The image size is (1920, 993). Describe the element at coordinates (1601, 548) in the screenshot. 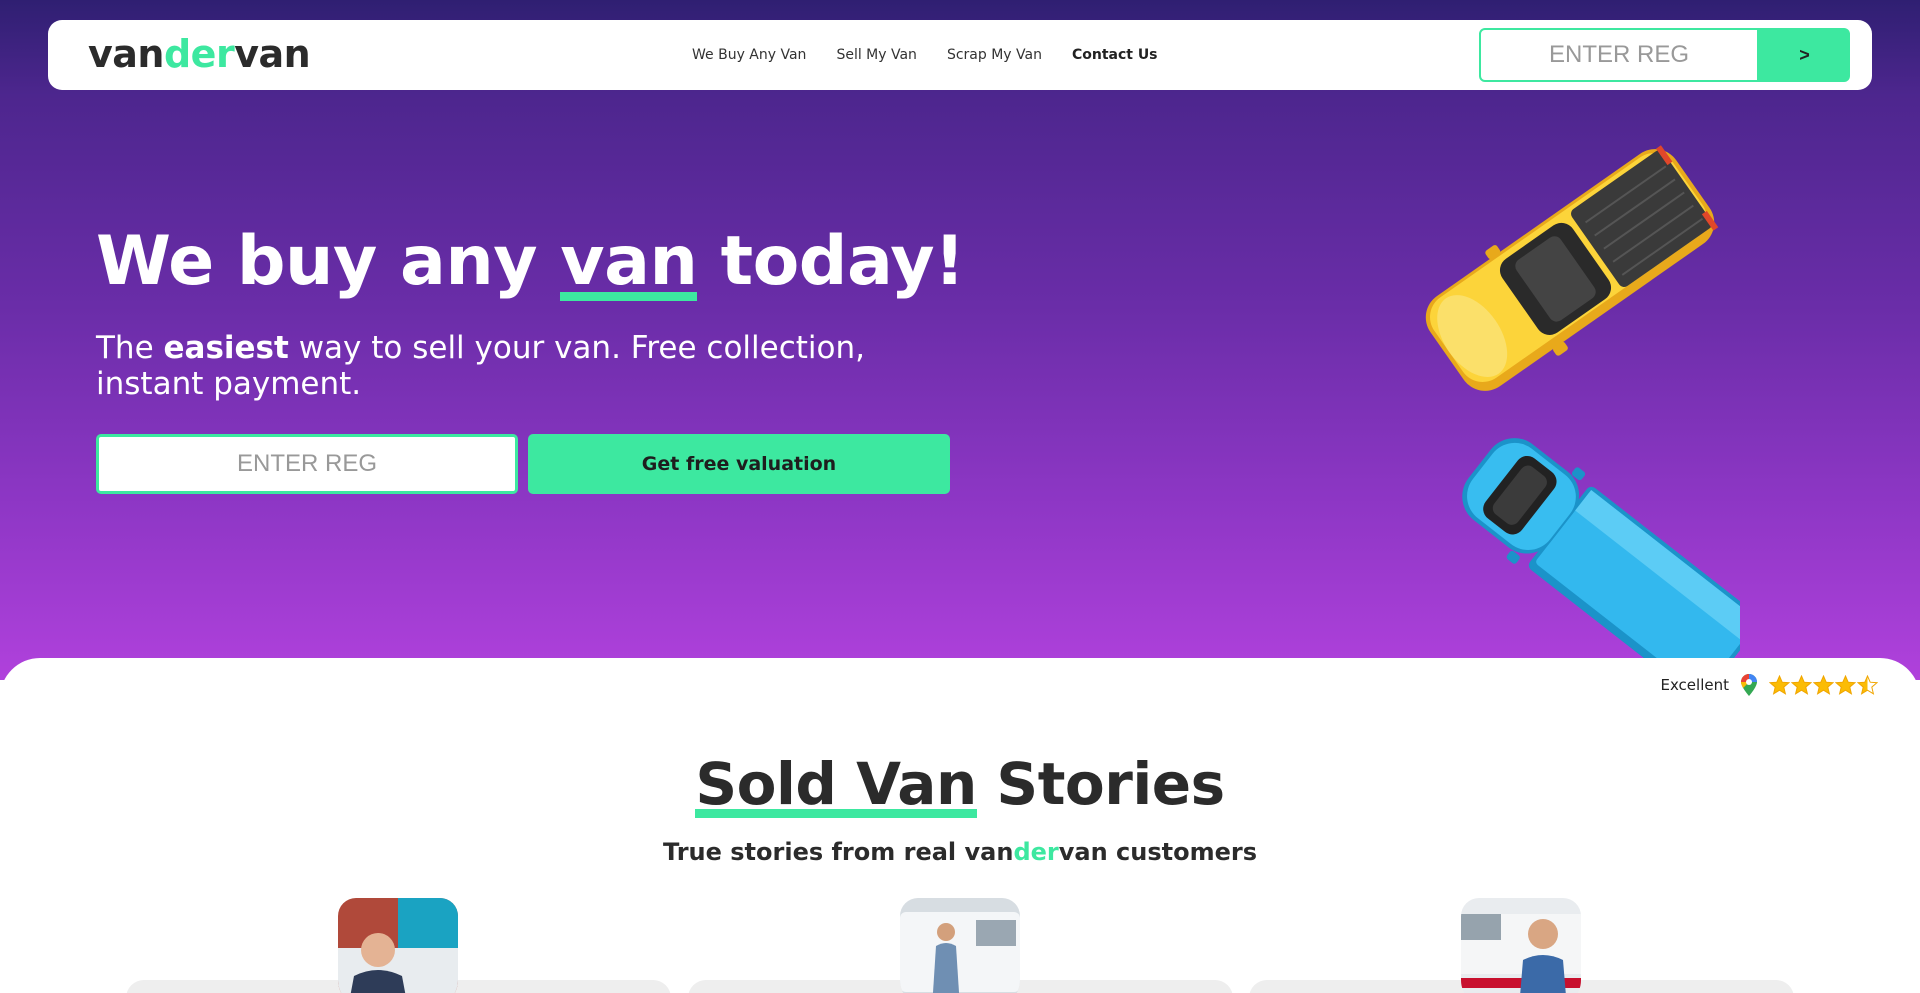

I see `blue-van-illustration` at that location.